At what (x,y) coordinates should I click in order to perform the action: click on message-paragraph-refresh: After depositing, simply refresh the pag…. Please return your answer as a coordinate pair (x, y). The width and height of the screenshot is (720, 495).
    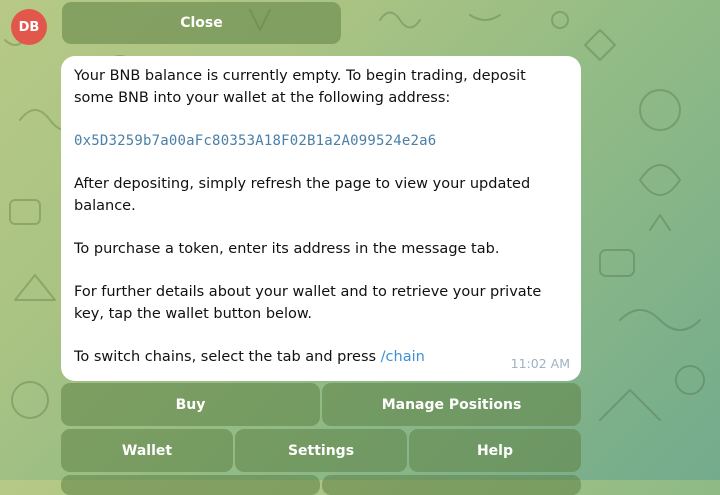
    Looking at the image, I should click on (302, 195).